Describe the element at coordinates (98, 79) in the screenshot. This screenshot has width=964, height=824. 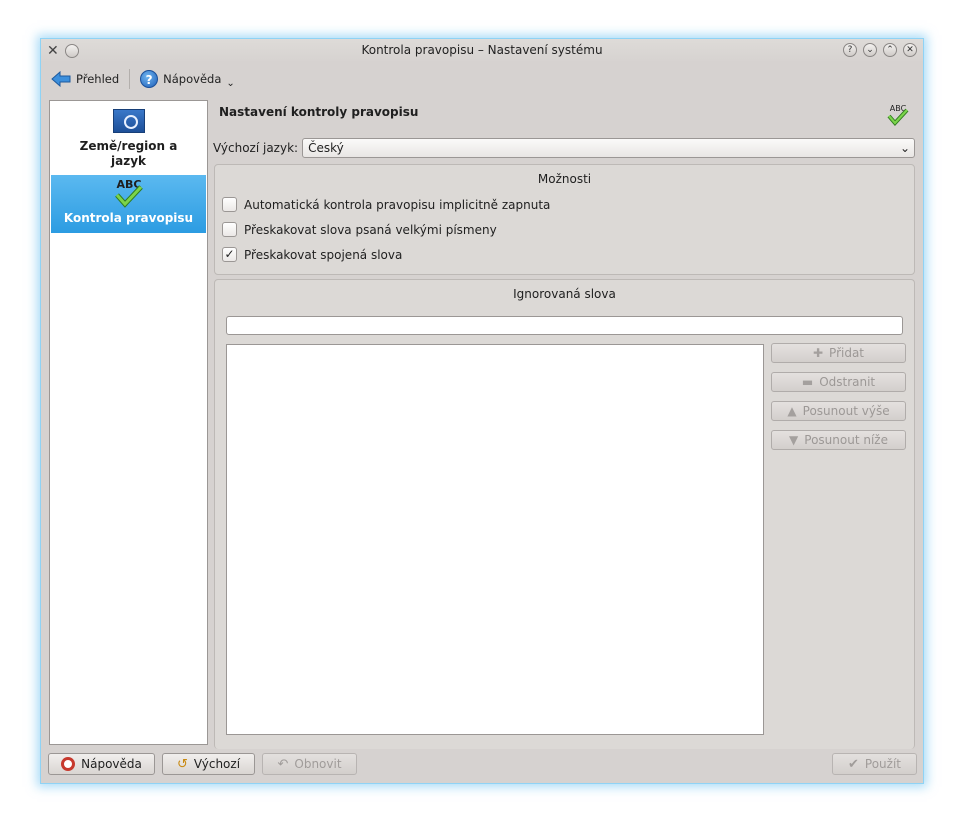
I see `overview-label: Přehled` at that location.